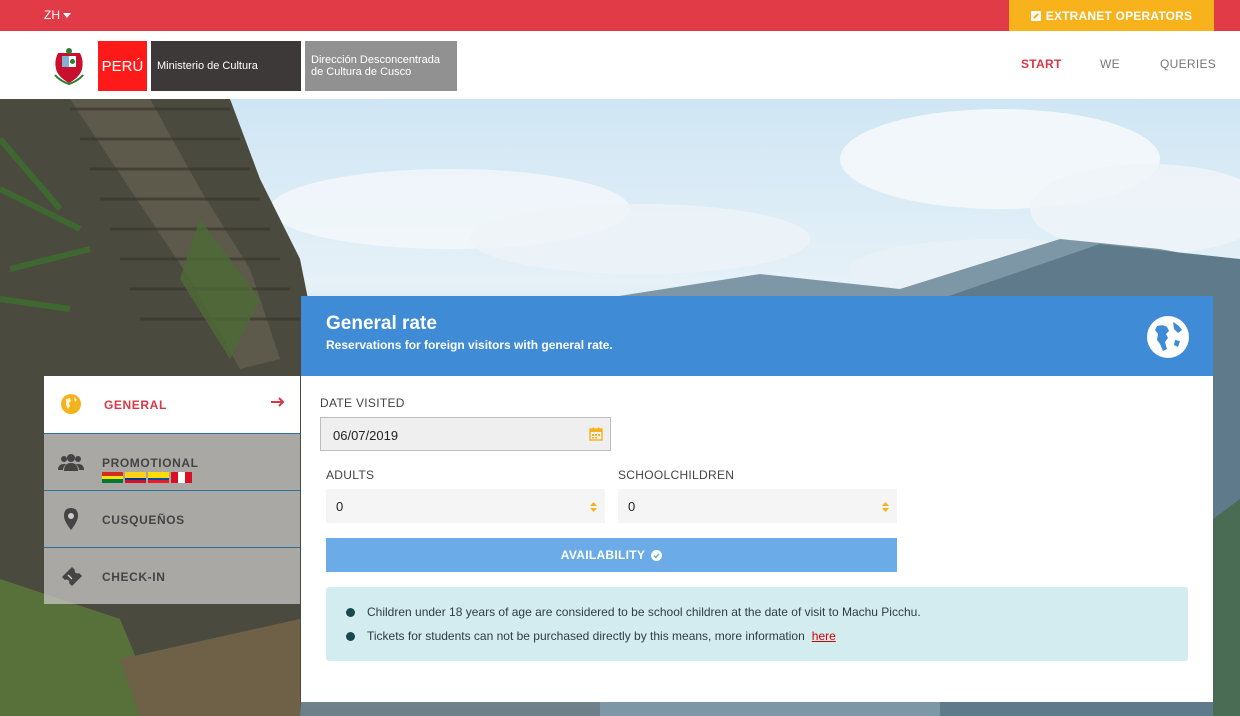  I want to click on tab-check-in: CHECK-IN, so click(172, 575).